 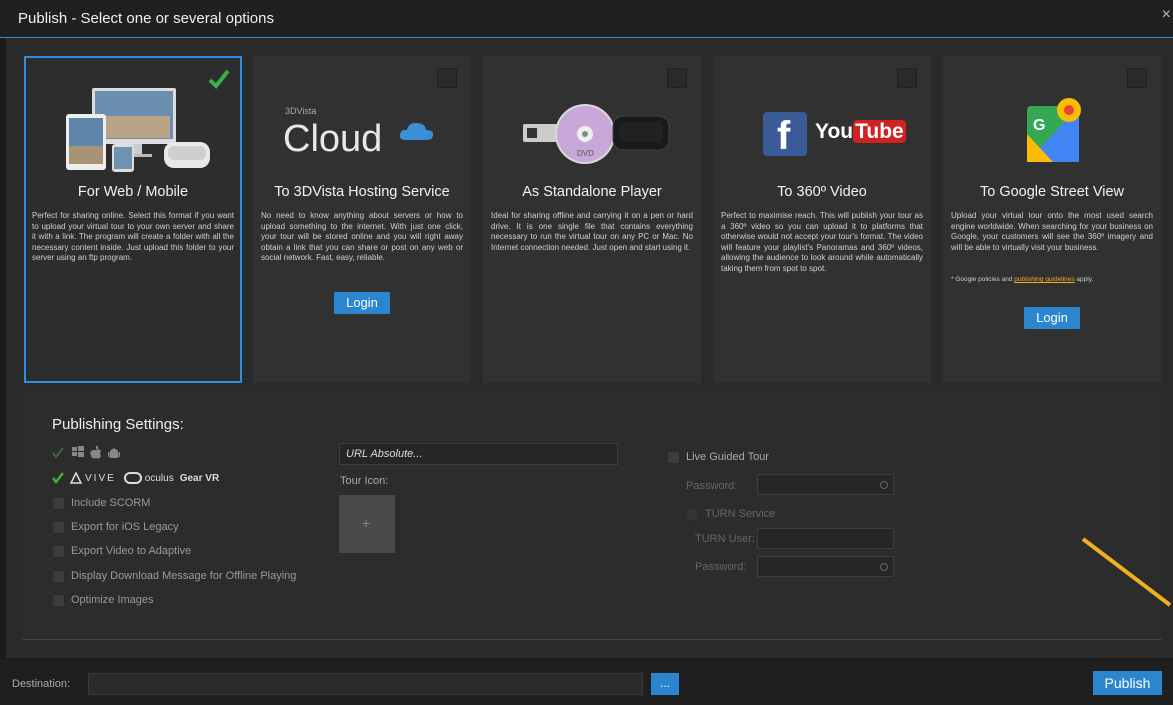 I want to click on facebook-icon: f, so click(x=785, y=135).